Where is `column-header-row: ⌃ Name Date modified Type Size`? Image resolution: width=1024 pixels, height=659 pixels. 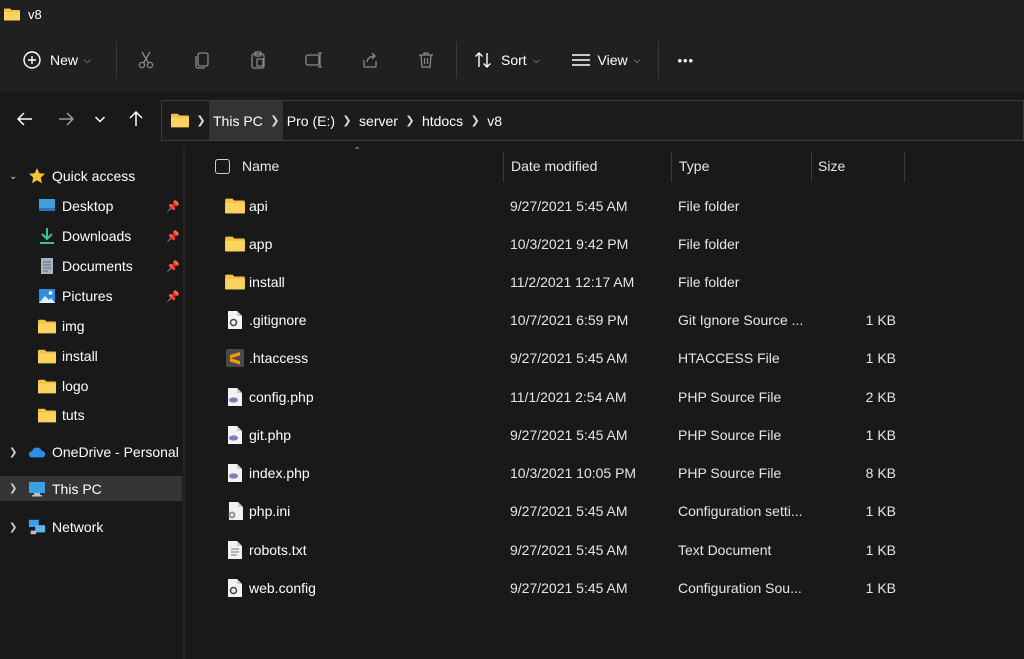 column-header-row: ⌃ Name Date modified Type Size is located at coordinates (604, 165).